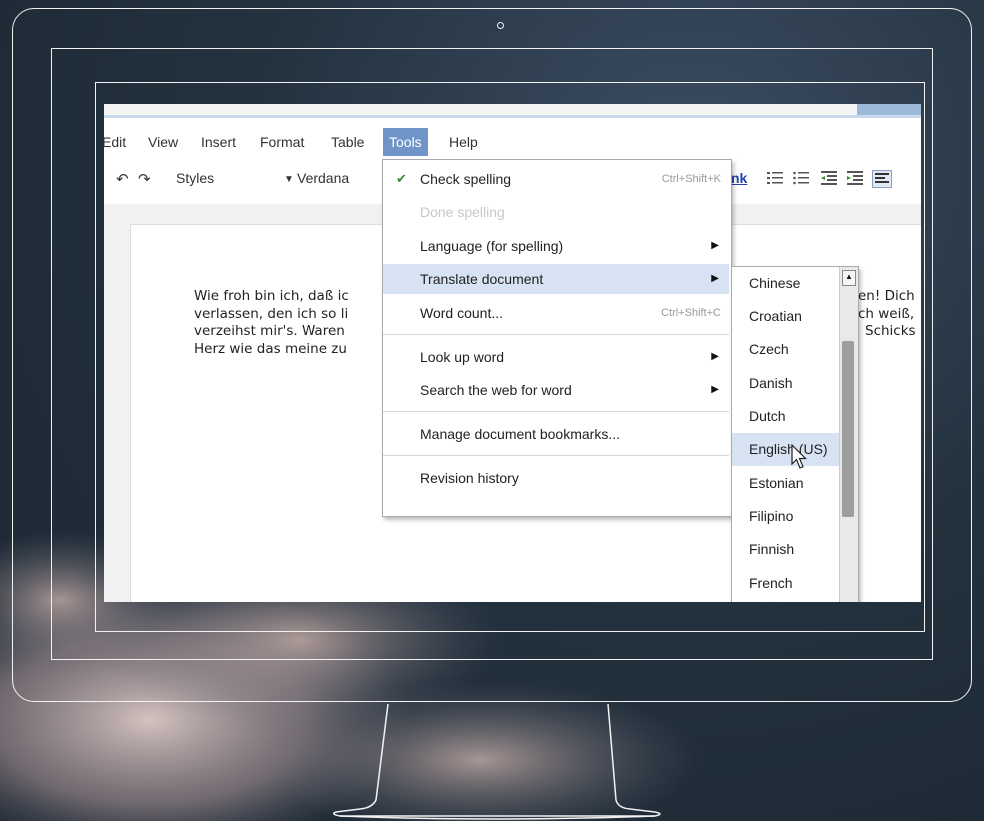 The width and height of the screenshot is (984, 821). Describe the element at coordinates (786, 549) in the screenshot. I see `language-option: Finnish` at that location.